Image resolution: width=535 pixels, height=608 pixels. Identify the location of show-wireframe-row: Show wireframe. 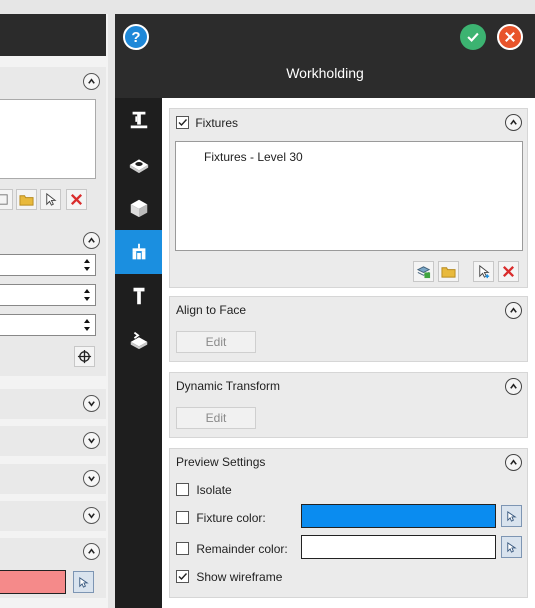
(229, 576).